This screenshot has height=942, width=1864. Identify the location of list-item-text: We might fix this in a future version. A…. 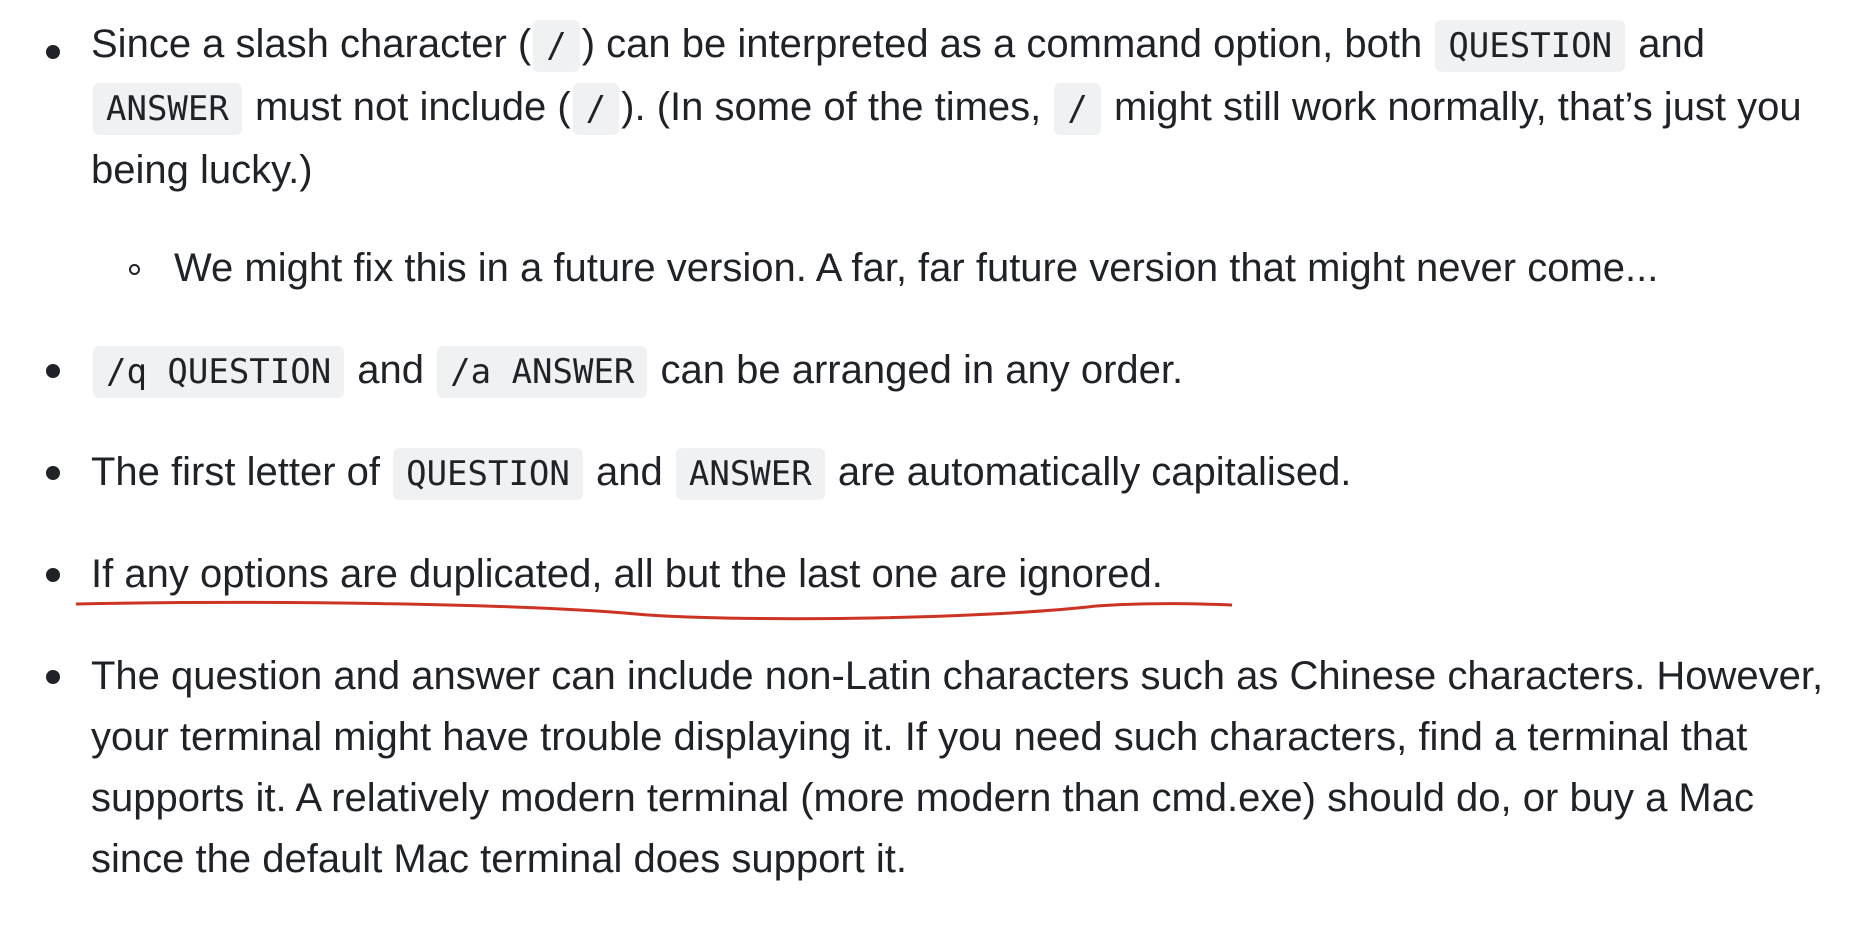
(1004, 268).